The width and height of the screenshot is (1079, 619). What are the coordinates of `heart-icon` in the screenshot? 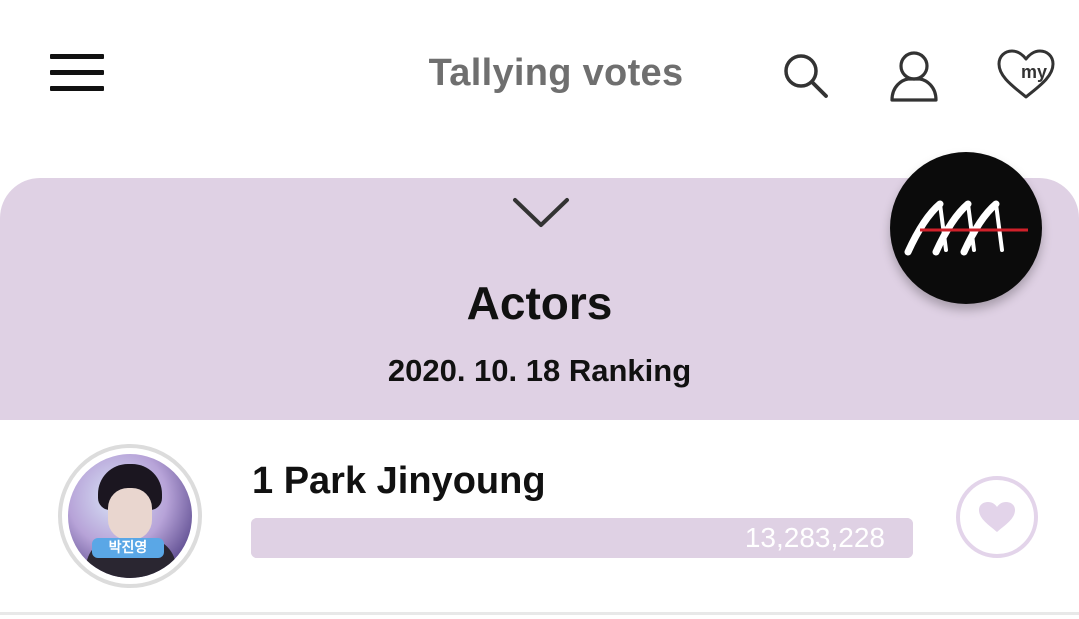 It's located at (997, 517).